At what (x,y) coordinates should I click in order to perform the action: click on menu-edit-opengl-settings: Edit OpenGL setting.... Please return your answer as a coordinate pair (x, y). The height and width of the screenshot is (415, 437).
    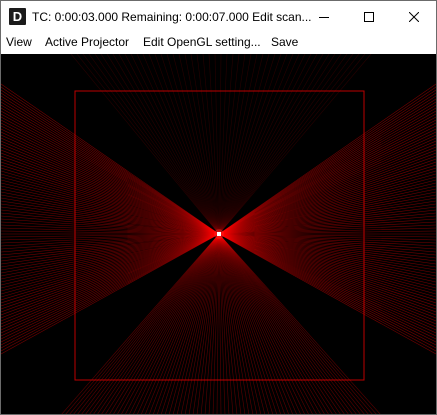
    Looking at the image, I should click on (202, 42).